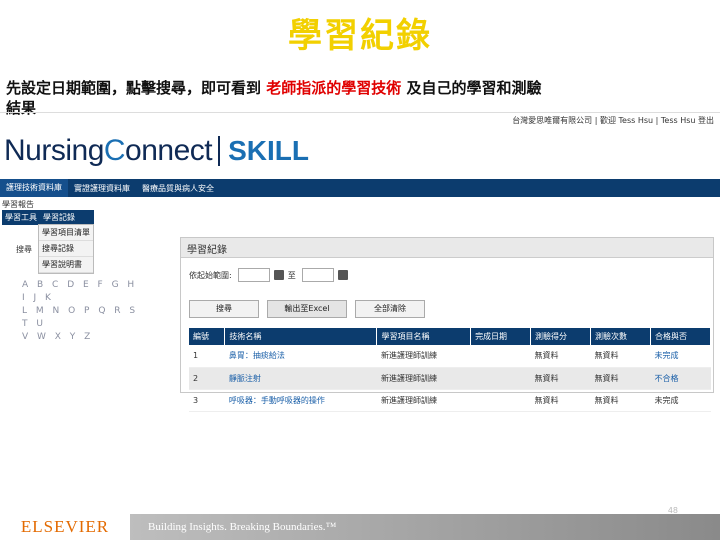 The height and width of the screenshot is (540, 720). What do you see at coordinates (54, 150) in the screenshot?
I see `logo-nursing: Nursing` at bounding box center [54, 150].